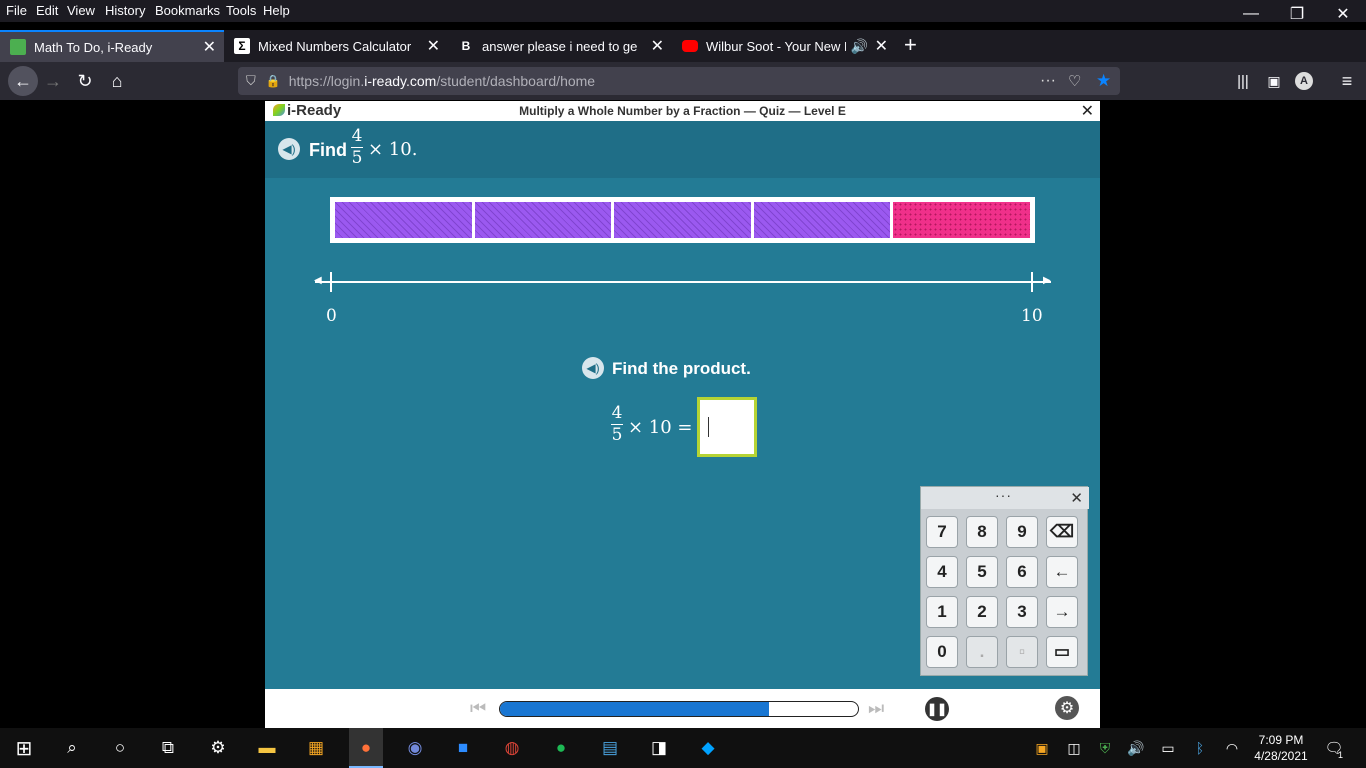 The image size is (1366, 768). I want to click on settings-gear-icon: ⚙, so click(1067, 708).